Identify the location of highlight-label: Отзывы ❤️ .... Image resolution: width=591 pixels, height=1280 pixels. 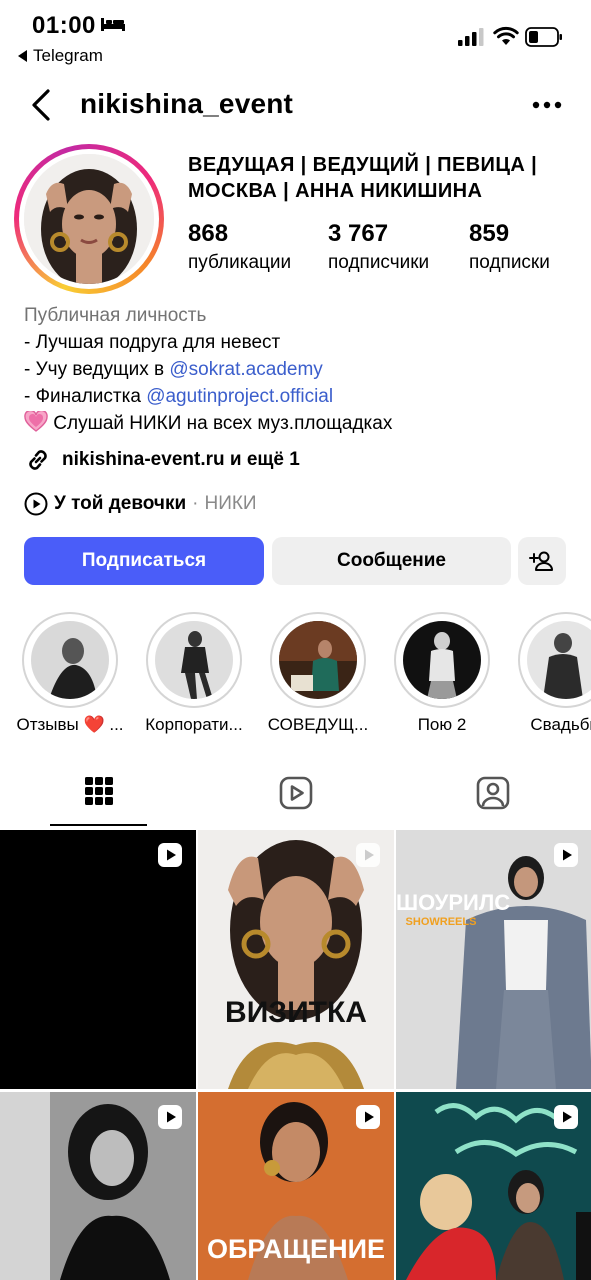
(70, 724).